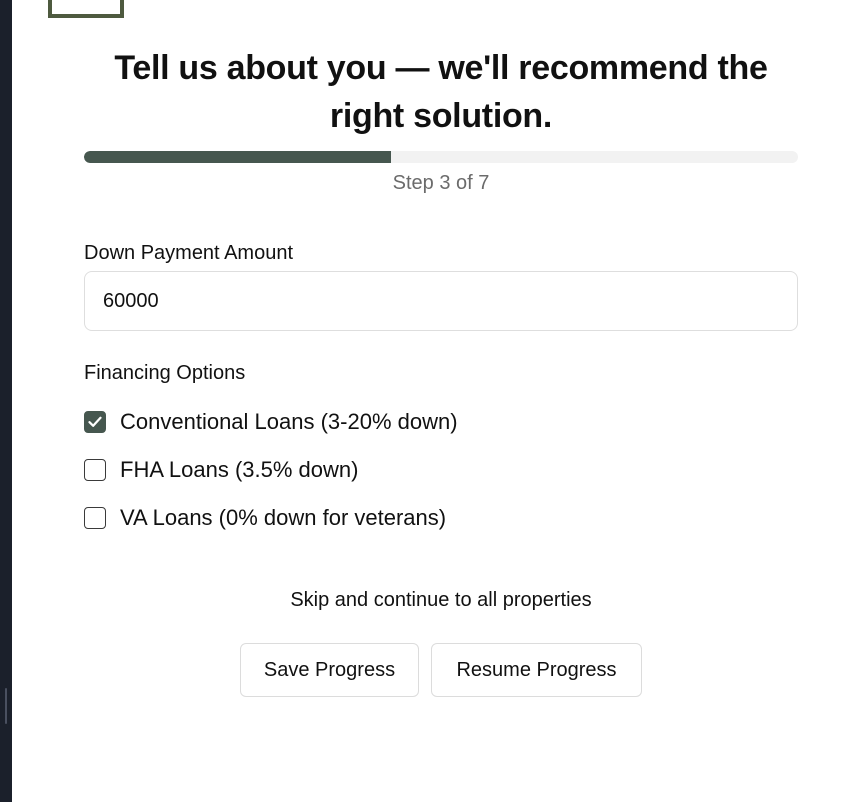  I want to click on down-payment-input, so click(441, 301).